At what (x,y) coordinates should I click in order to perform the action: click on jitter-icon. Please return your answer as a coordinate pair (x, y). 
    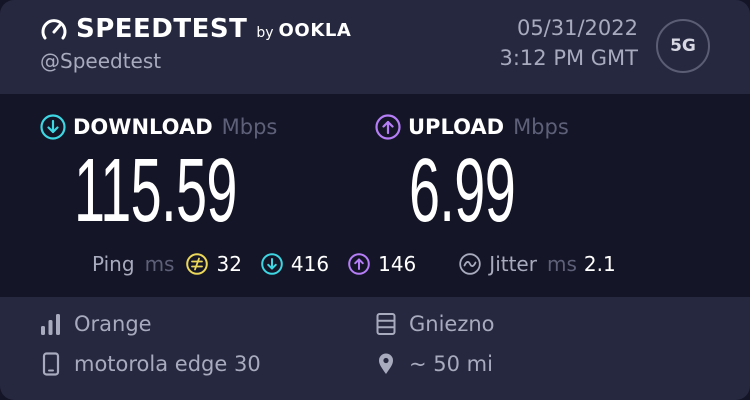
    Looking at the image, I should click on (470, 264).